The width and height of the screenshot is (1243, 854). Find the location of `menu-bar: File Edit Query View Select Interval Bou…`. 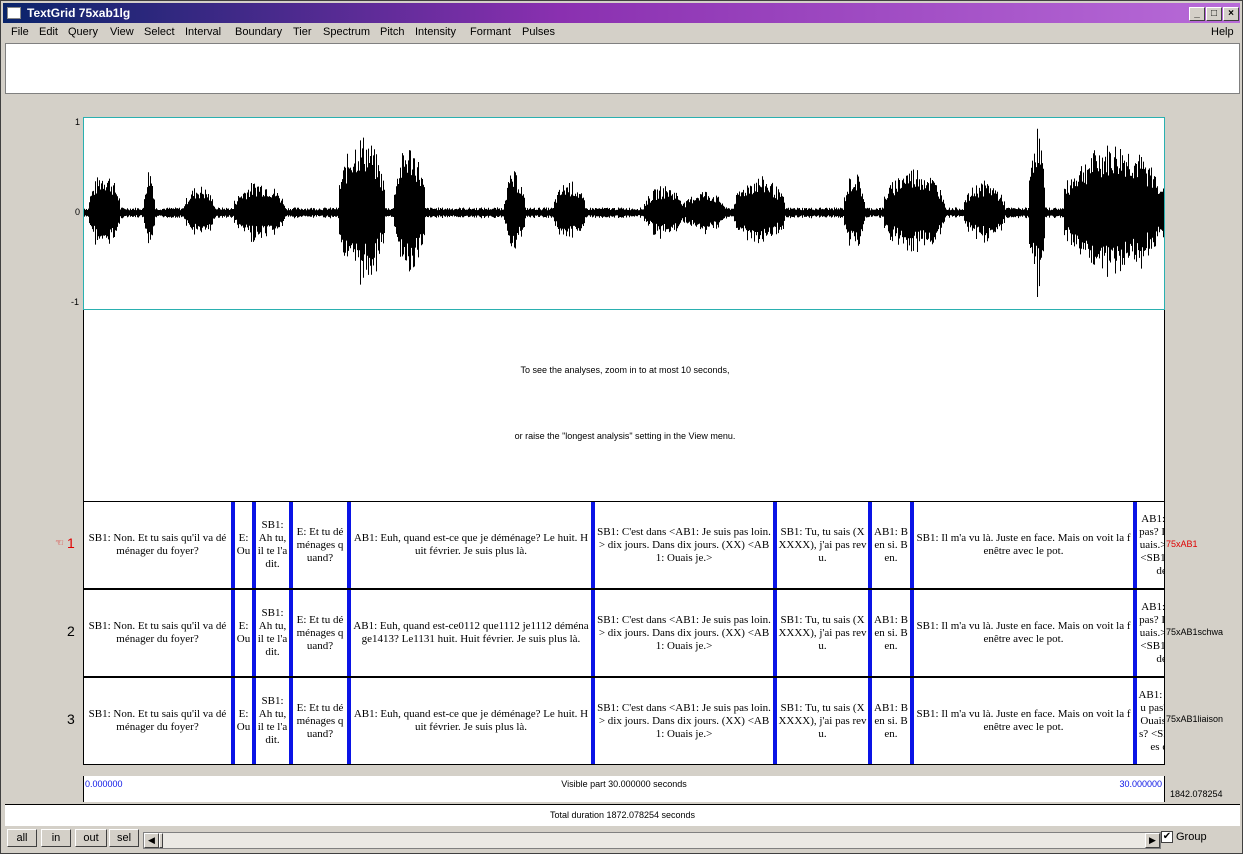

menu-bar: File Edit Query View Select Interval Bou… is located at coordinates (621, 33).